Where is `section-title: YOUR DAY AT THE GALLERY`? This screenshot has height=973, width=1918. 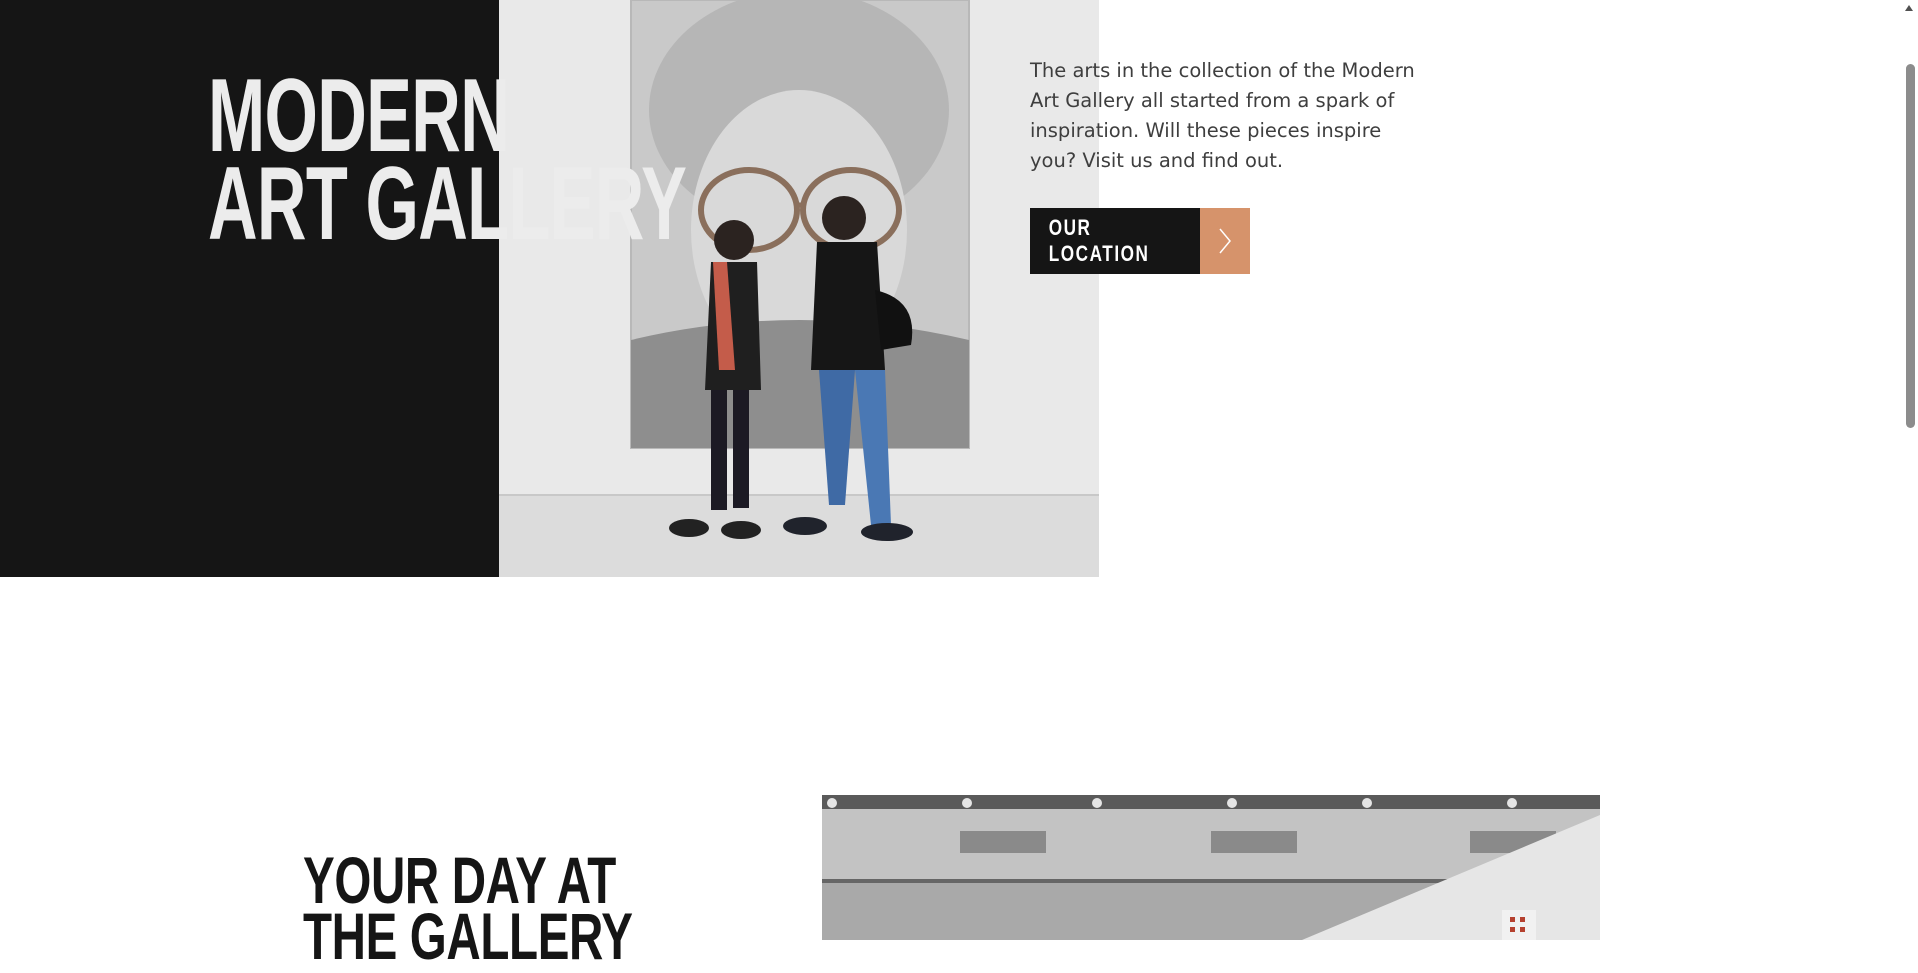 section-title: YOUR DAY AT THE GALLERY is located at coordinates (468, 908).